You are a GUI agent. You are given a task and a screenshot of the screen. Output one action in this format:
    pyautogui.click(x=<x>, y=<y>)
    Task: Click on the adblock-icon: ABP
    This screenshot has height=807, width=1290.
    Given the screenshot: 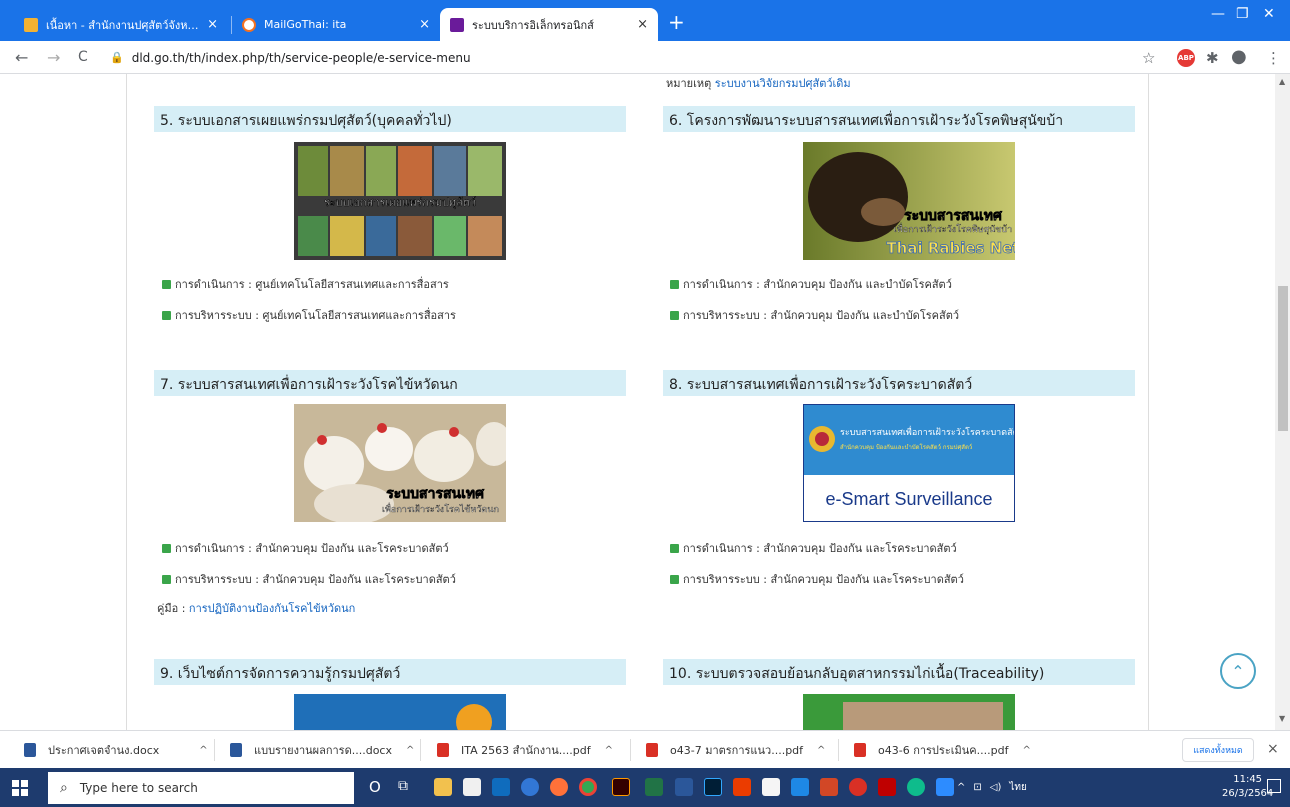 What is the action you would take?
    pyautogui.click(x=1186, y=58)
    